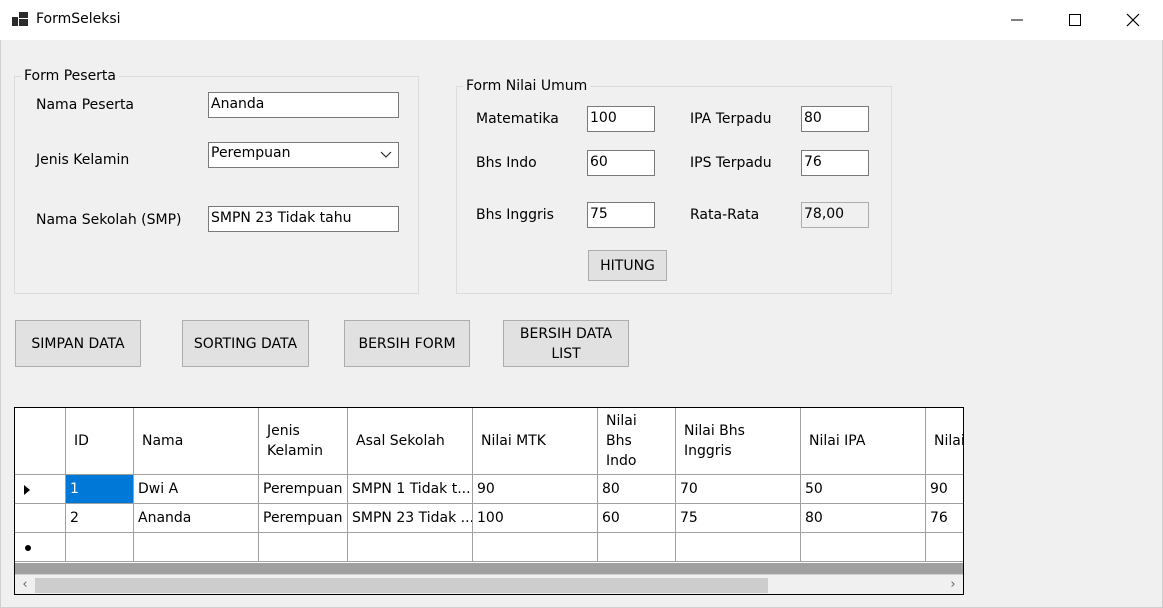 The height and width of the screenshot is (608, 1163). What do you see at coordinates (303, 441) in the screenshot?
I see `column-header-jenis-kelamin: Jenis Kelamin` at bounding box center [303, 441].